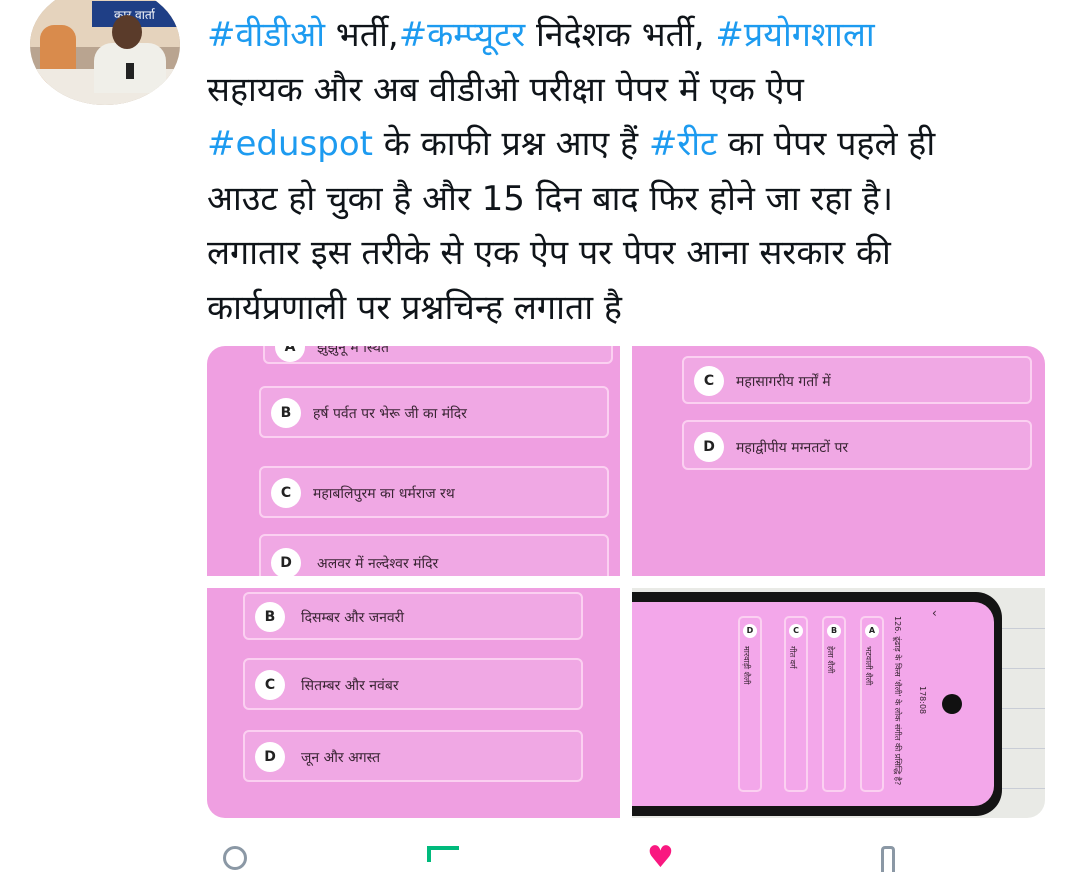 This screenshot has width=1072, height=875. Describe the element at coordinates (620, 35) in the screenshot. I see `tweet-text-segment: निदेशक भर्ती,` at that location.